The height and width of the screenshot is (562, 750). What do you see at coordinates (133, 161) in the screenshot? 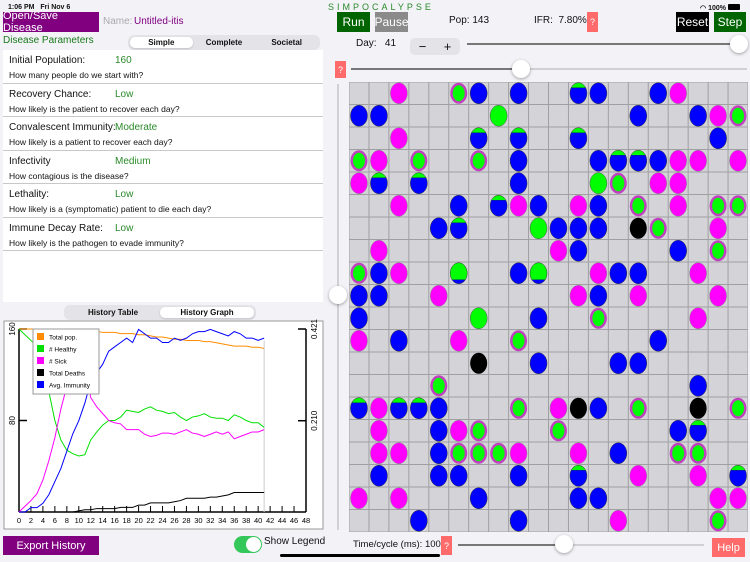
I see `parameter-value: Medium` at bounding box center [133, 161].